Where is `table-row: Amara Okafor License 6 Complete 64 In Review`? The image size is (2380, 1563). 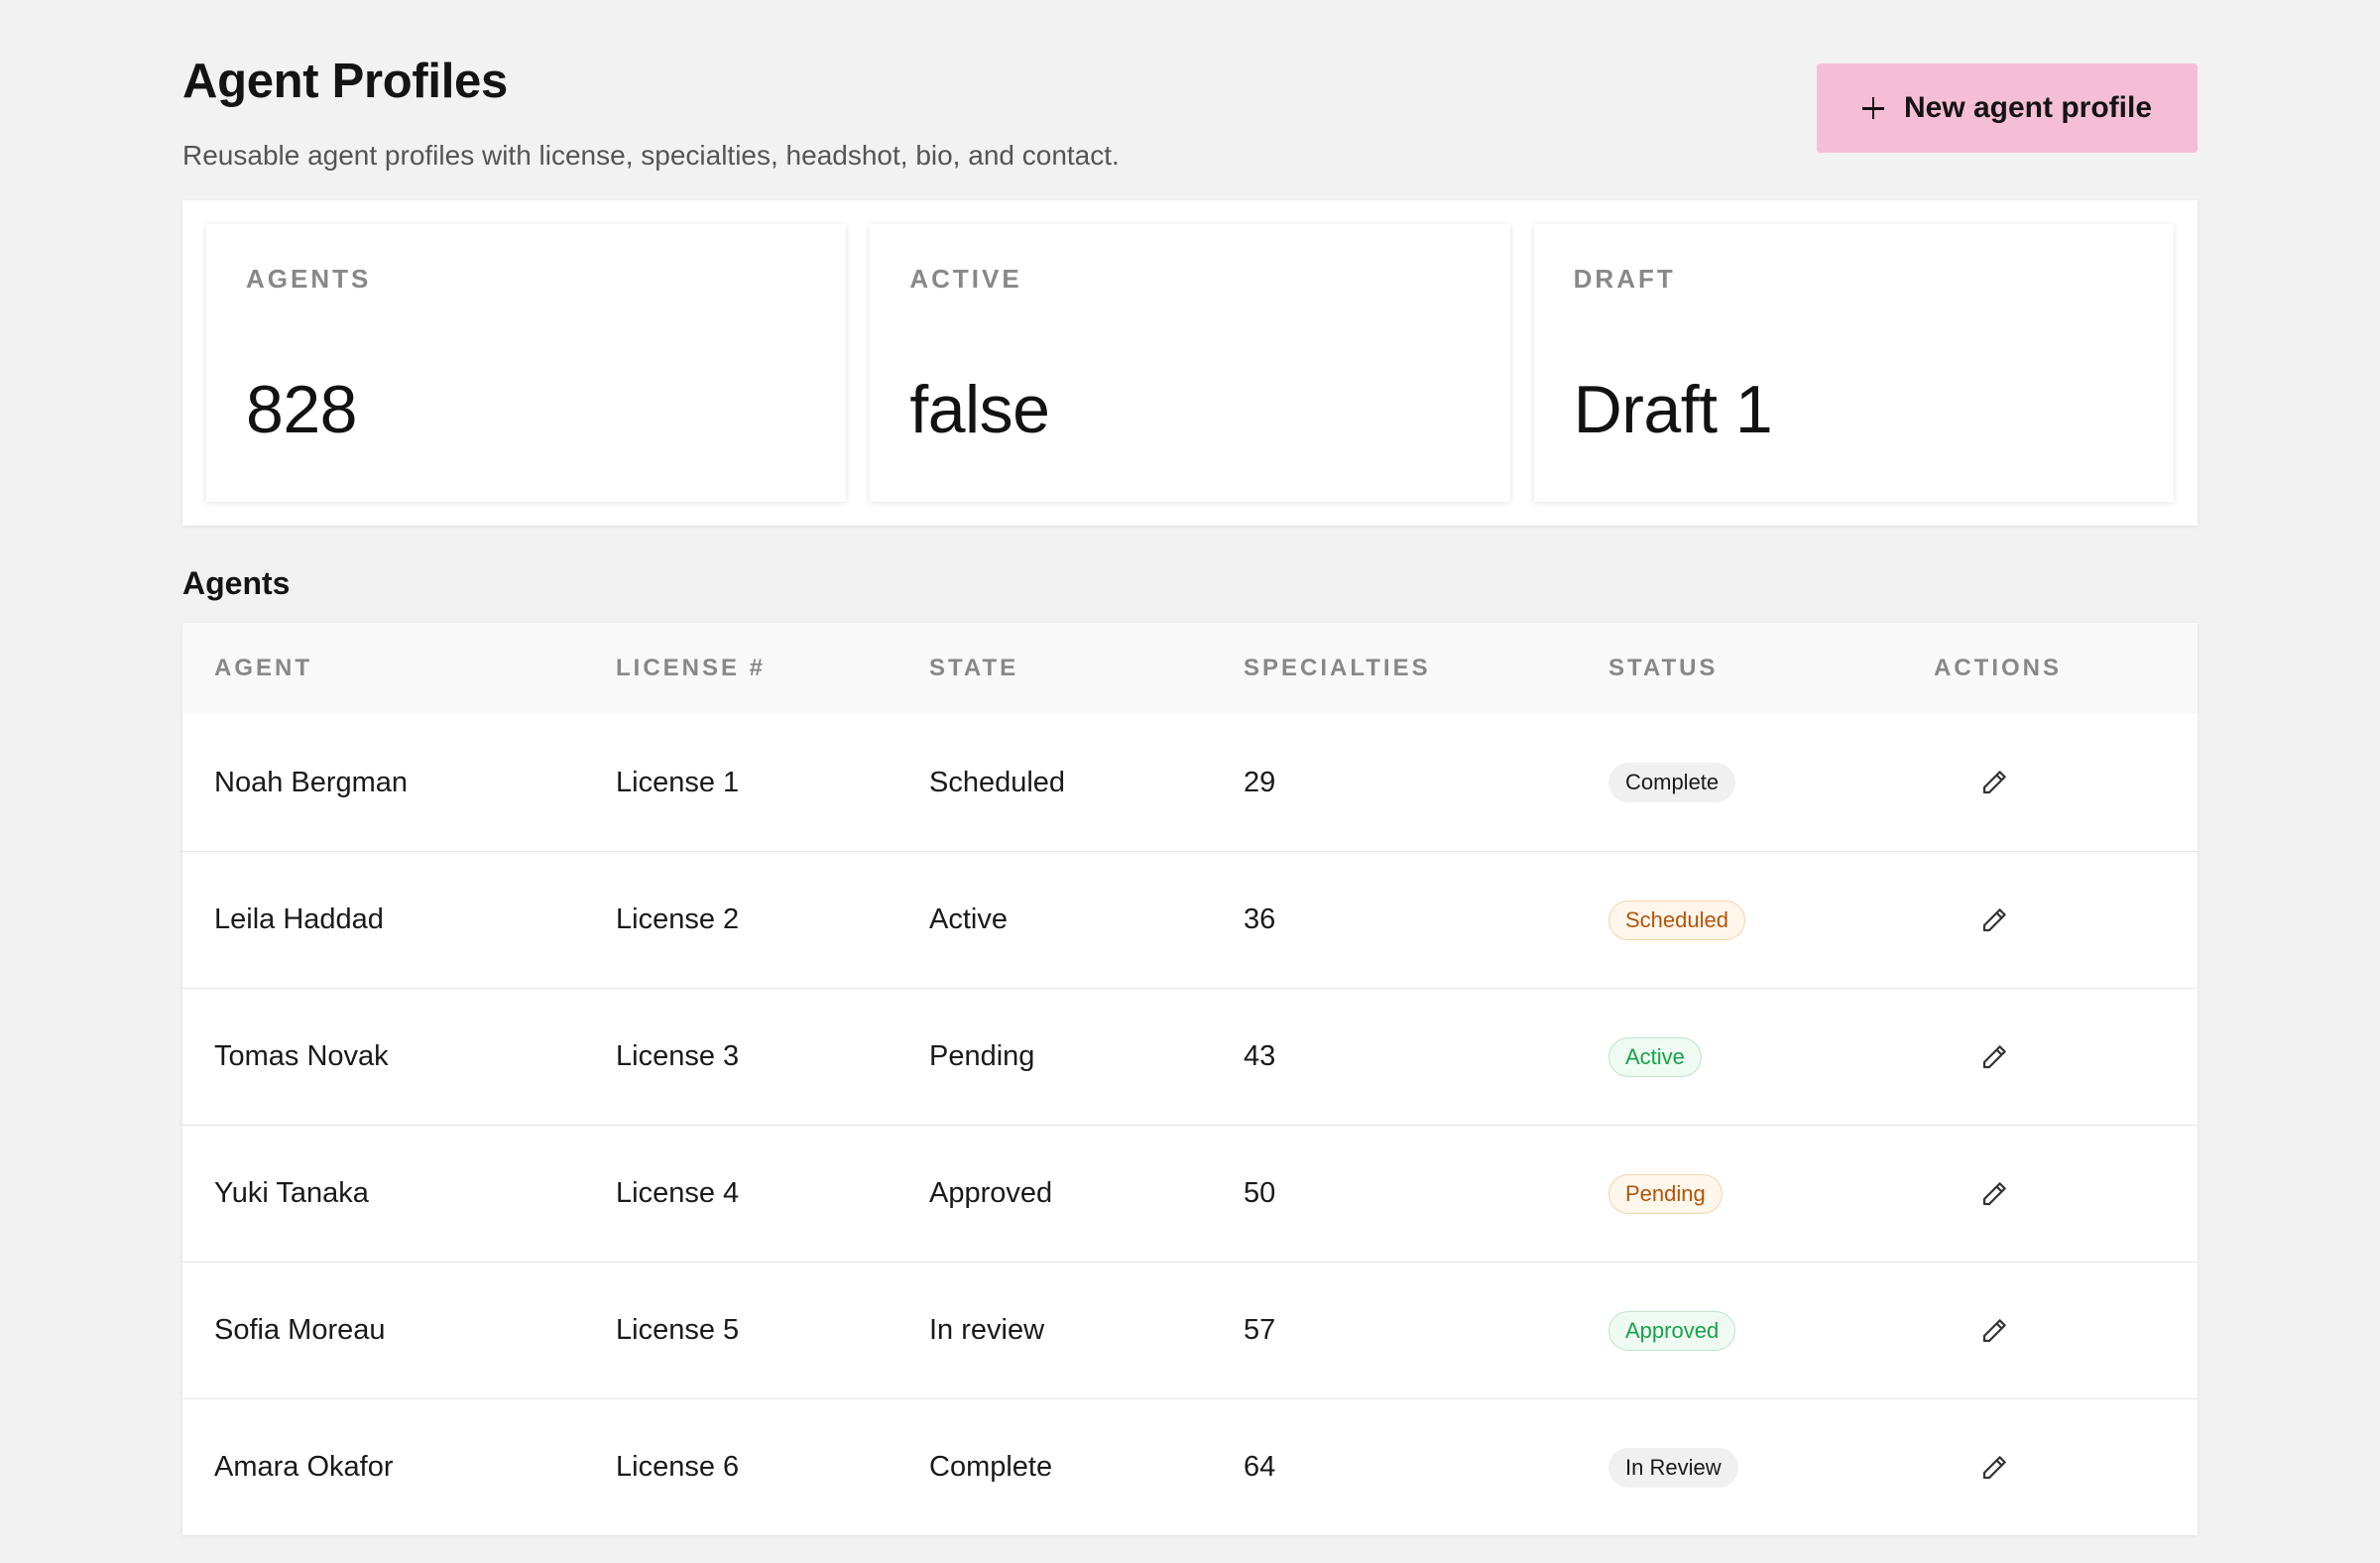 table-row: Amara Okafor License 6 Complete 64 In Review is located at coordinates (1190, 1466).